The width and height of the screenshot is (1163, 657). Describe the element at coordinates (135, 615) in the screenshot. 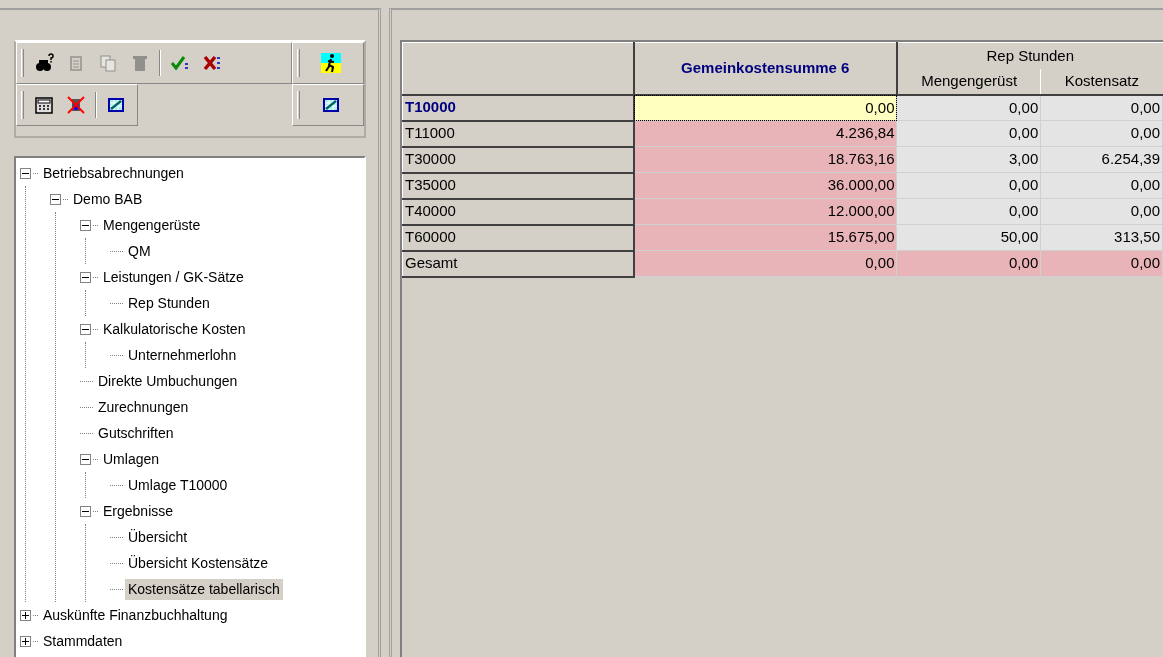

I see `tree-item: Auskünfte Finanzbuchhaltung` at that location.